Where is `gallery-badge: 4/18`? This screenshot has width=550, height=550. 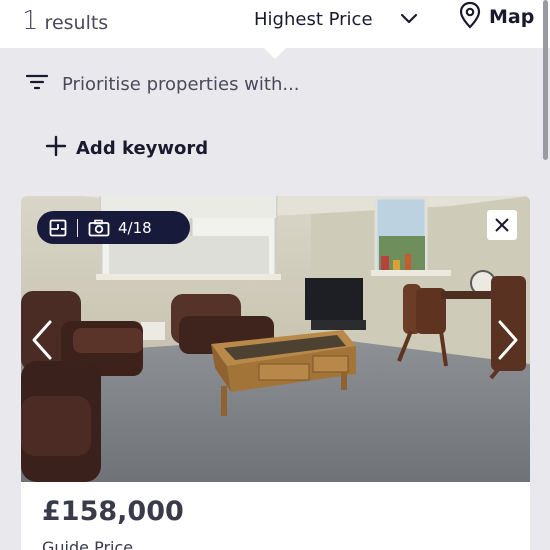
gallery-badge: 4/18 is located at coordinates (113, 227).